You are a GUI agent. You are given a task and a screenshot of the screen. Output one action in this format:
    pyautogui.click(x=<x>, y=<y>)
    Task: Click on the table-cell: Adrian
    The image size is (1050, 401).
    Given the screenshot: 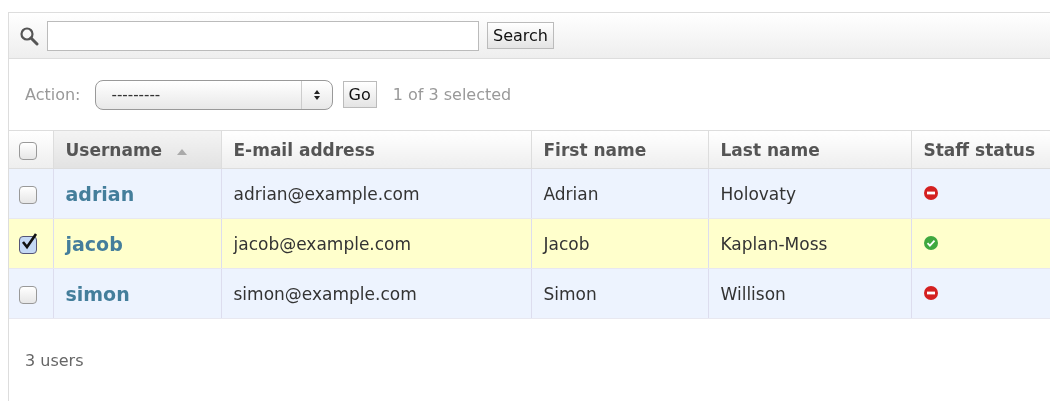 What is the action you would take?
    pyautogui.click(x=619, y=193)
    